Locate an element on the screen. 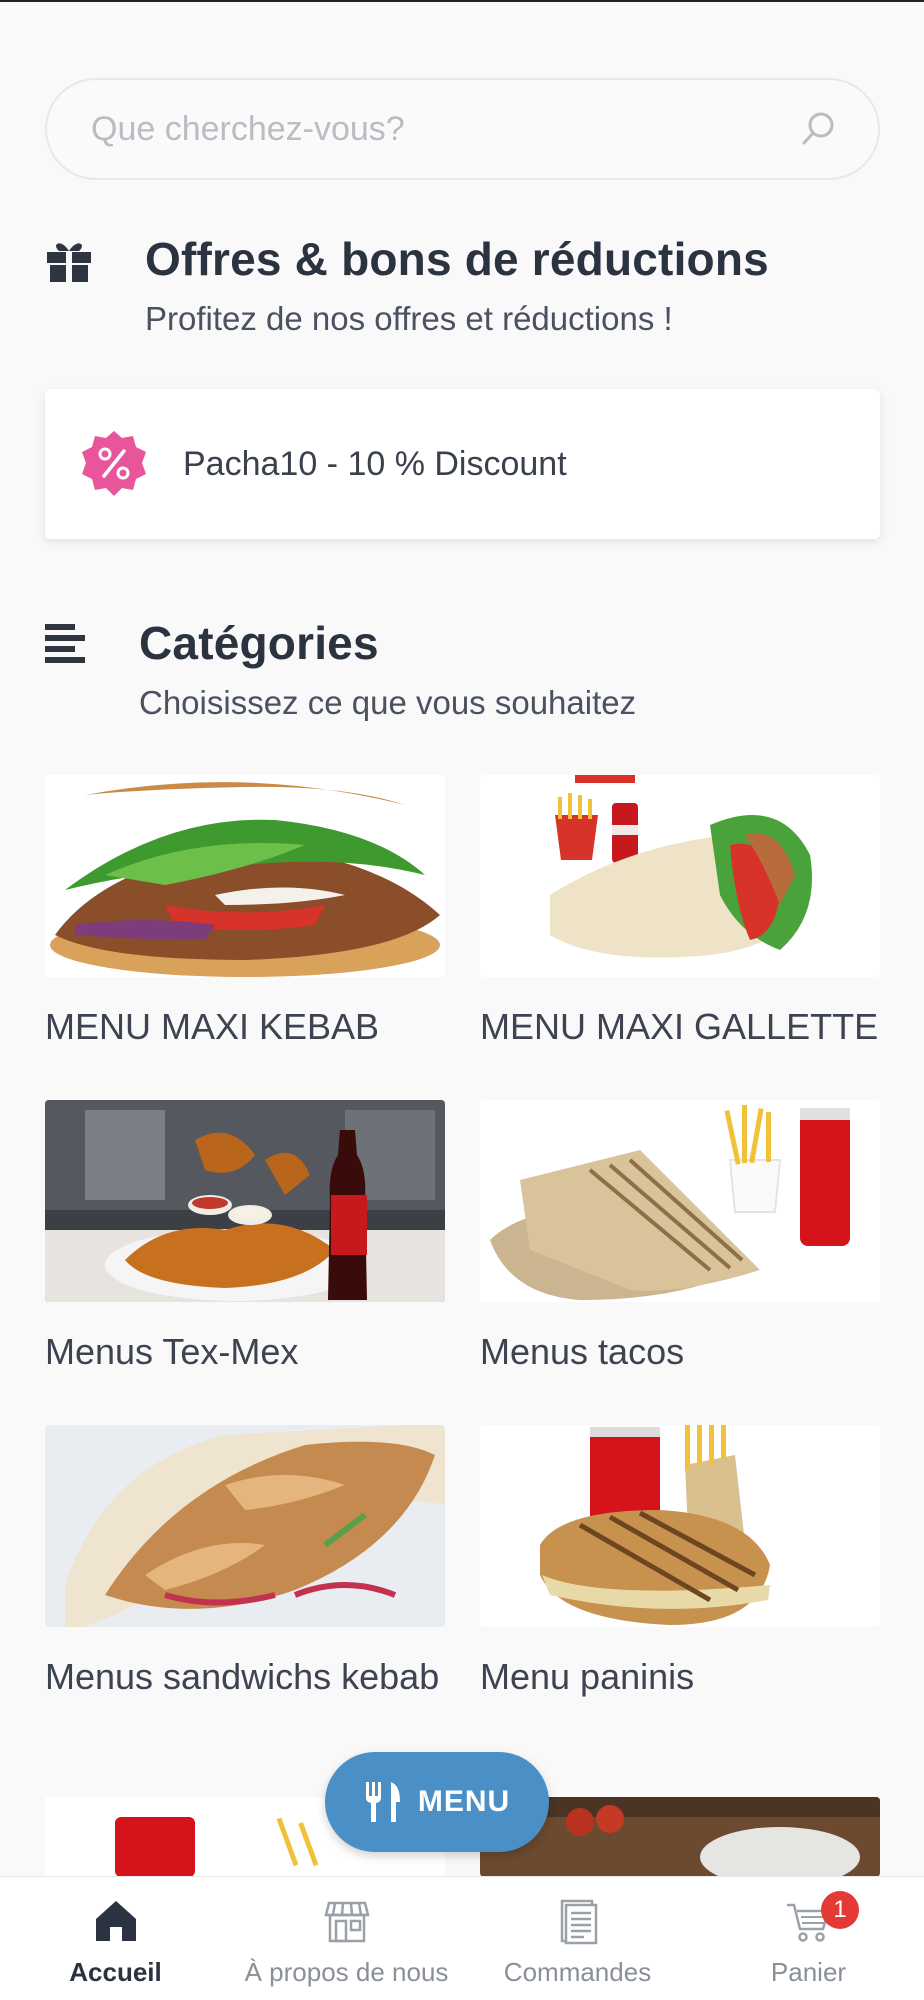 This screenshot has width=924, height=2000. nav-item-home: Accueil is located at coordinates (115, 1938).